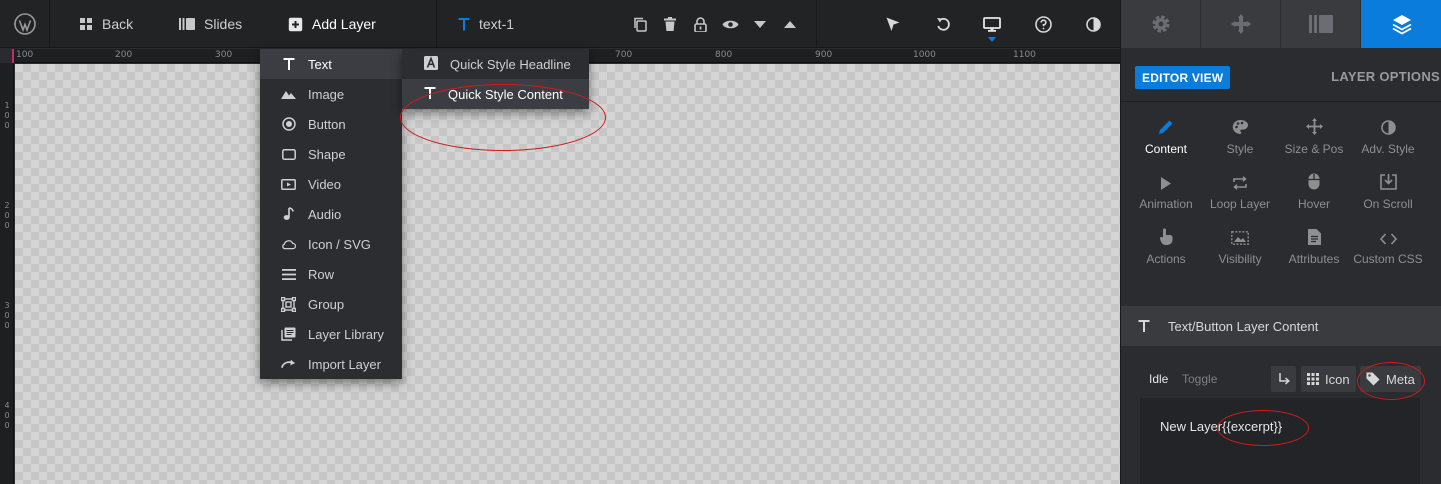  I want to click on back-button: Back, so click(106, 24).